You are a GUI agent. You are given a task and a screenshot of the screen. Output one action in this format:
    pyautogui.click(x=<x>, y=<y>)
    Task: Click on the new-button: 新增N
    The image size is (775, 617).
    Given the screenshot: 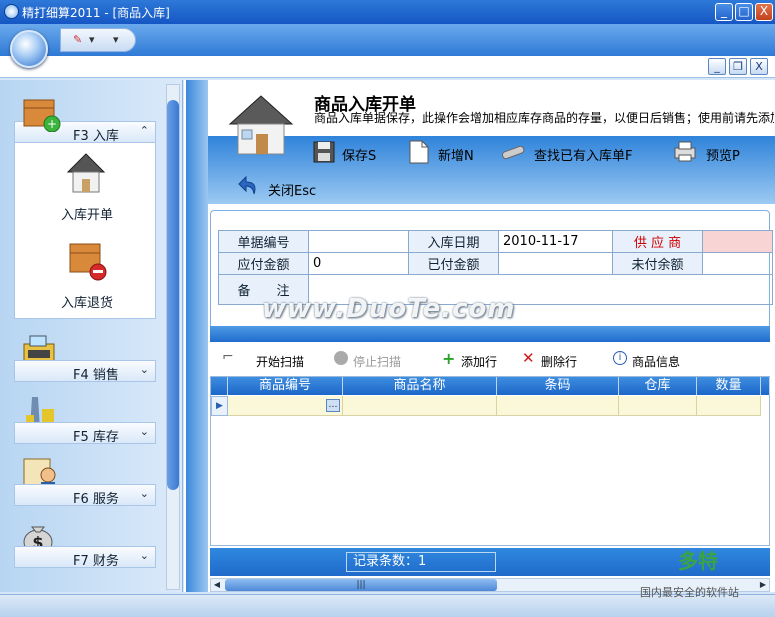 What is the action you would take?
    pyautogui.click(x=456, y=154)
    